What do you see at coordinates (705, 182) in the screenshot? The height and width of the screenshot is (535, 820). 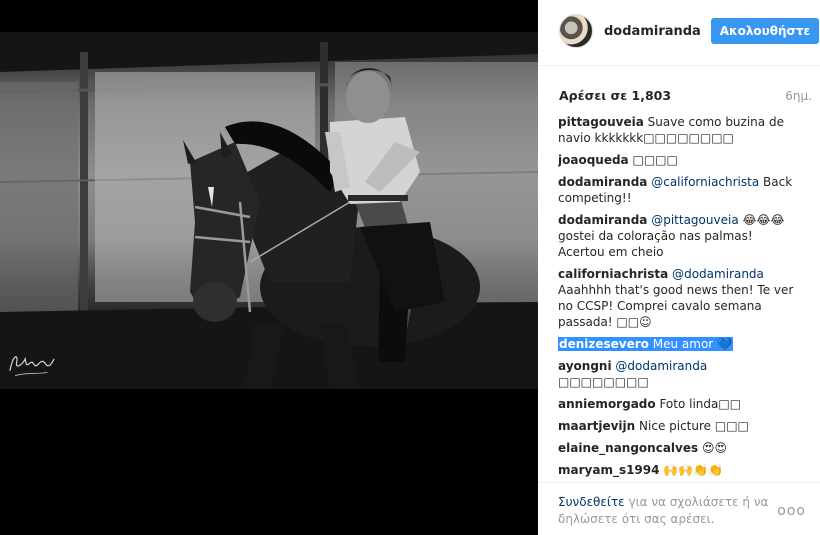 I see `comment-mention: @californiachrista` at bounding box center [705, 182].